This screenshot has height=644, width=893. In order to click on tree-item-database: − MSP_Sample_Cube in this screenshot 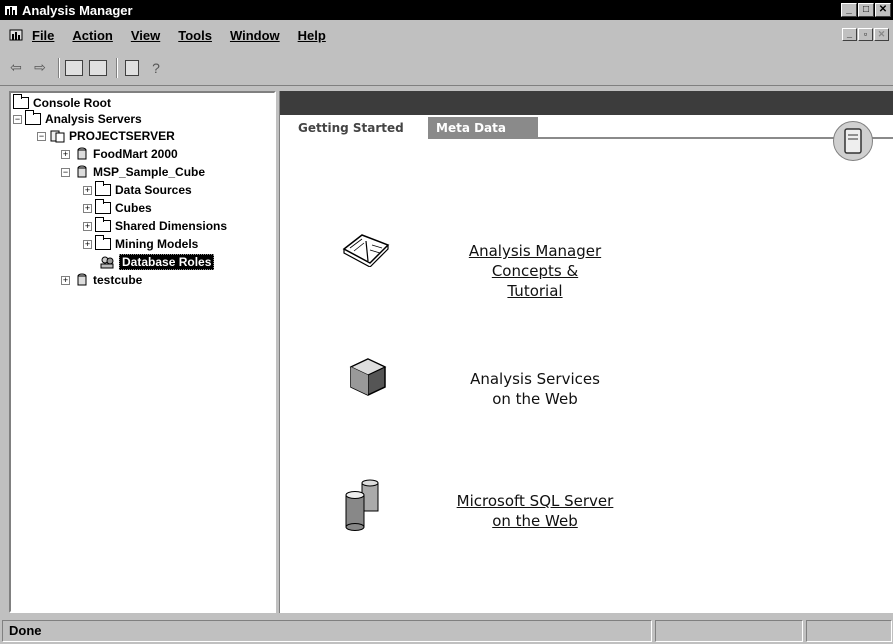, I will do `click(133, 172)`.